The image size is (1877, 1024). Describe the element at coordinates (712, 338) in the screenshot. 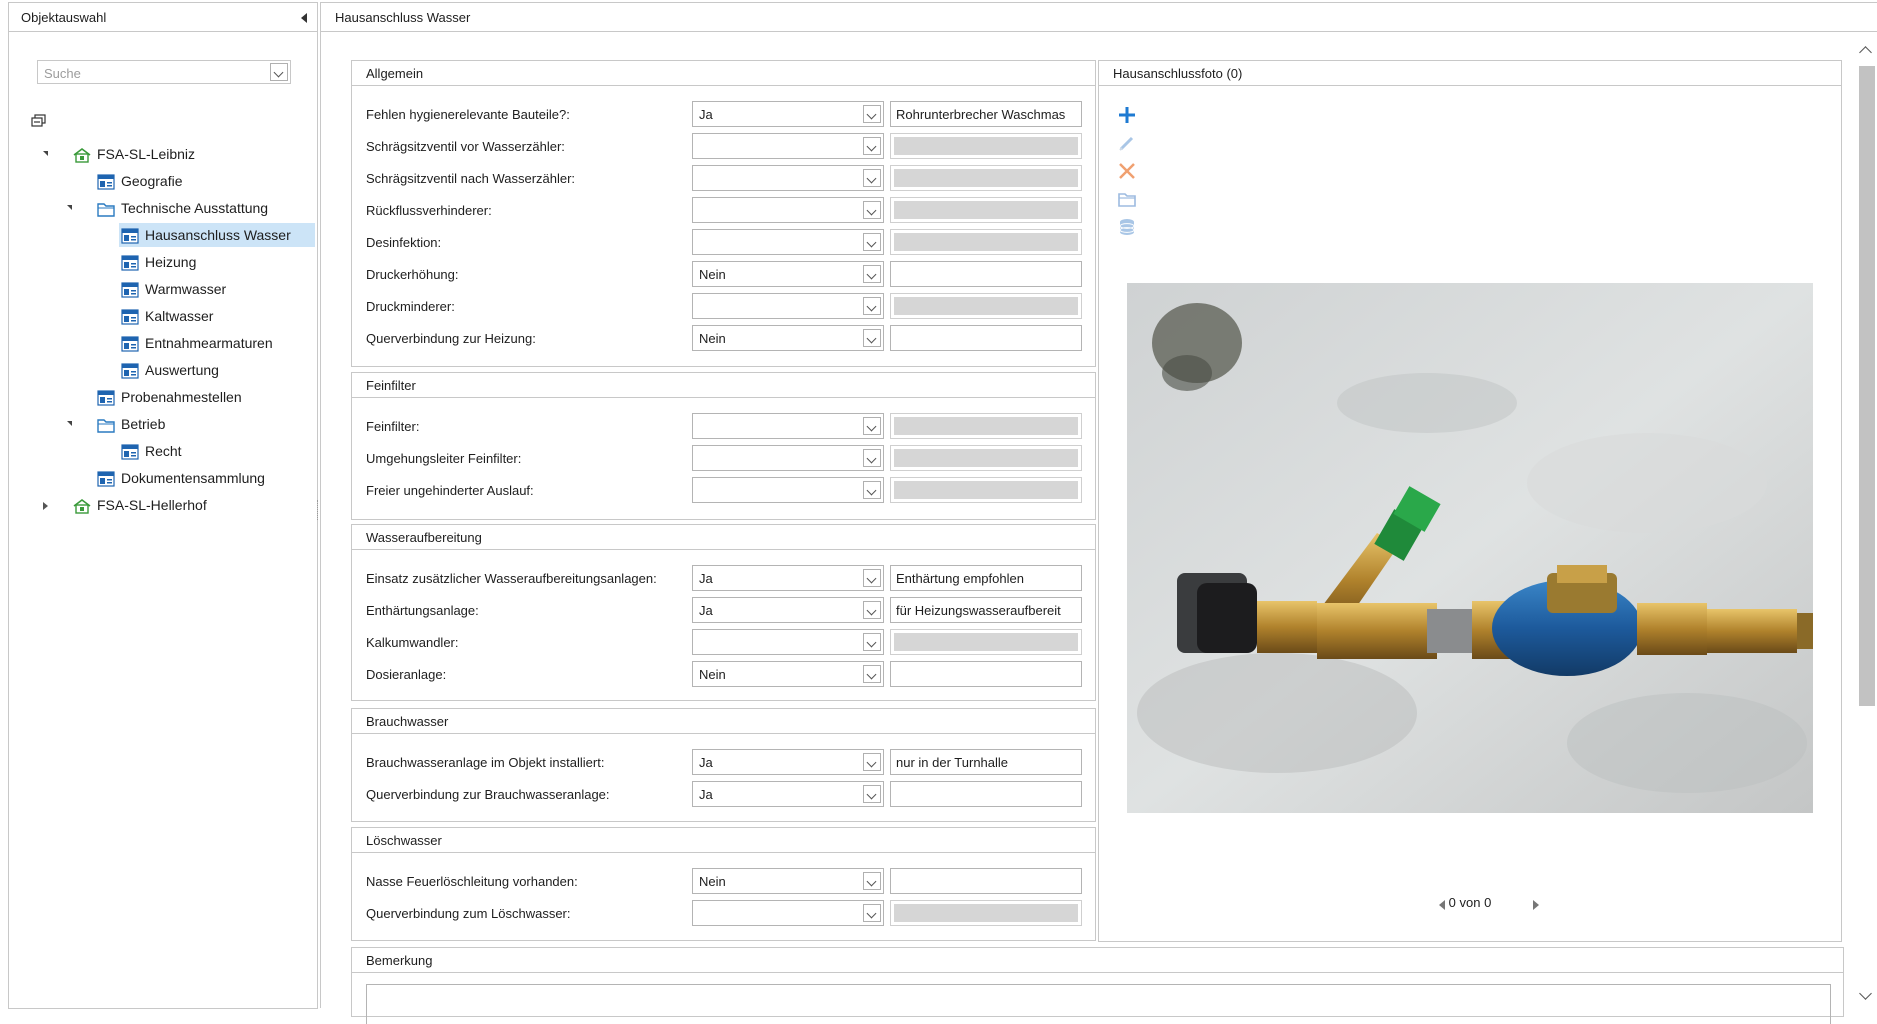

I see `select-value: Nein` at that location.